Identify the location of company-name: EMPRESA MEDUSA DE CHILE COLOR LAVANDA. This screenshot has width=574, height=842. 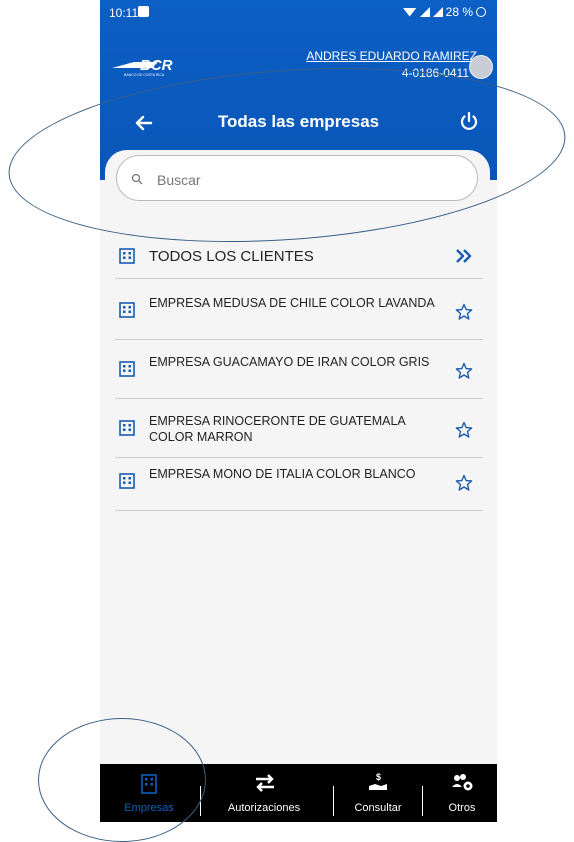
(292, 303).